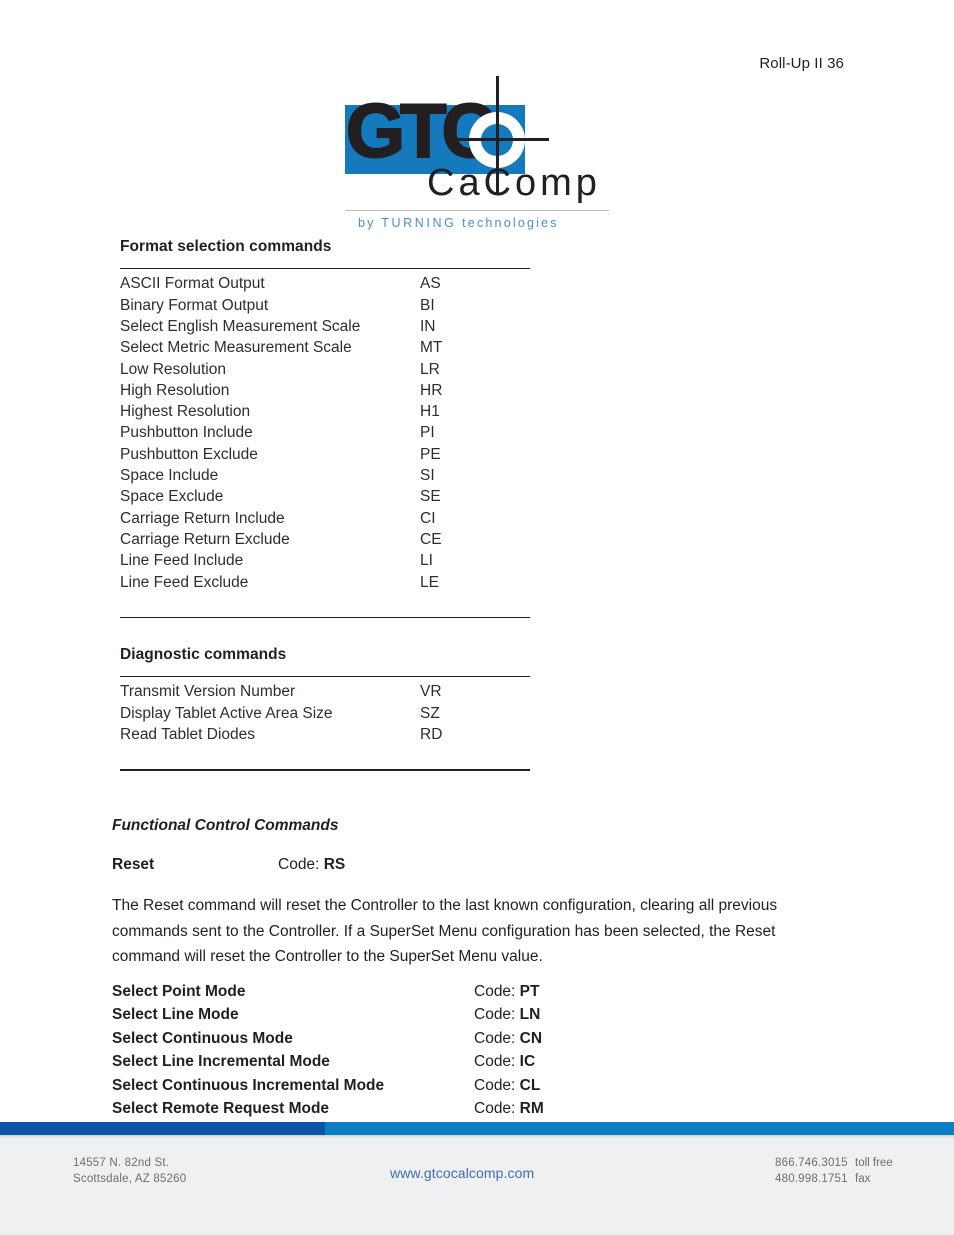  I want to click on format-command-label: Pushbutton Exclude, so click(189, 454).